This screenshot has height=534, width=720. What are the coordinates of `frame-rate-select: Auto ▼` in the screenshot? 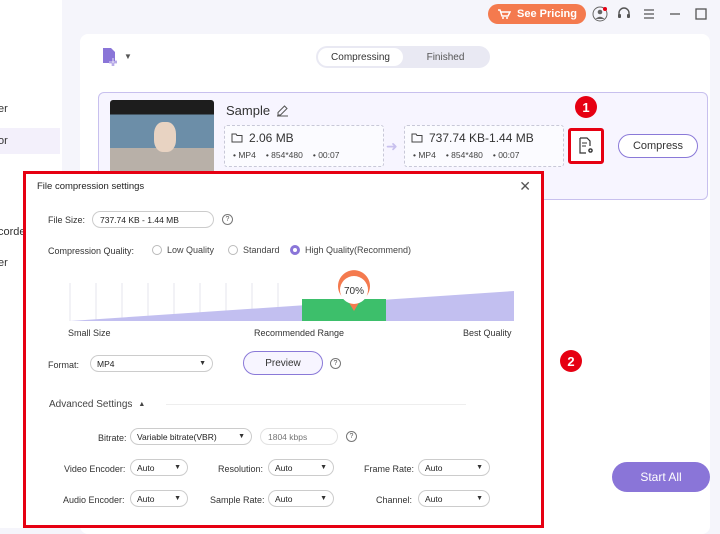 It's located at (454, 467).